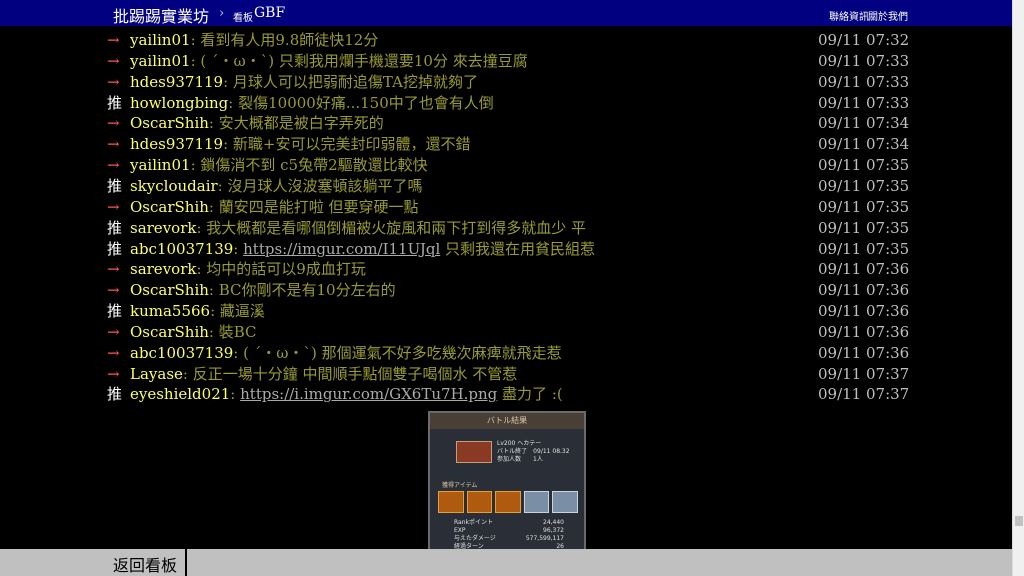 This screenshot has height=576, width=1024. What do you see at coordinates (888, 15) in the screenshot?
I see `about-link: 關於我們` at bounding box center [888, 15].